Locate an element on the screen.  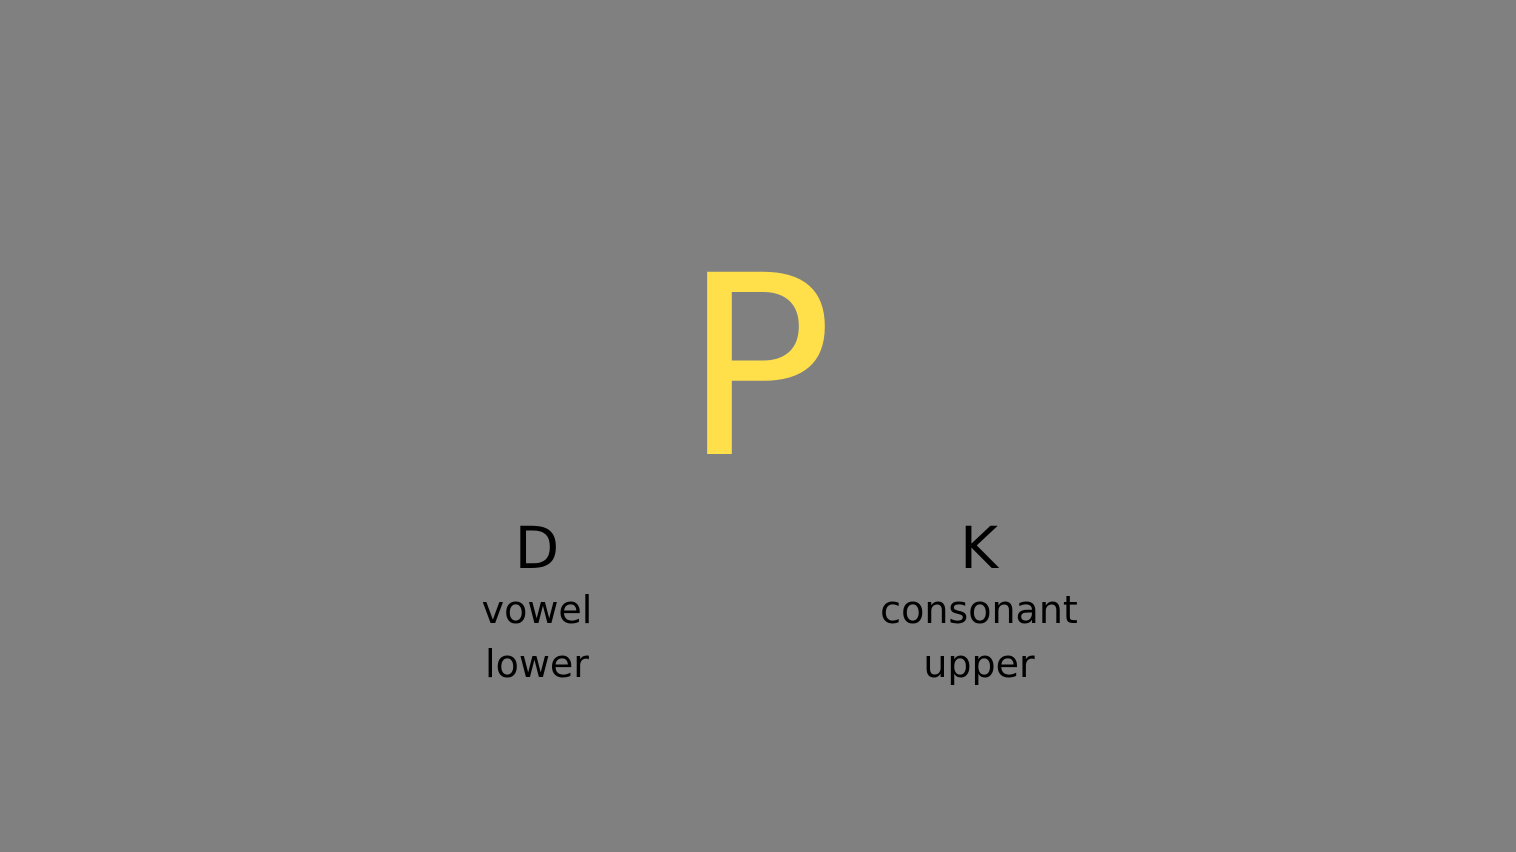
left-response-label-category: vowel is located at coordinates (537, 610).